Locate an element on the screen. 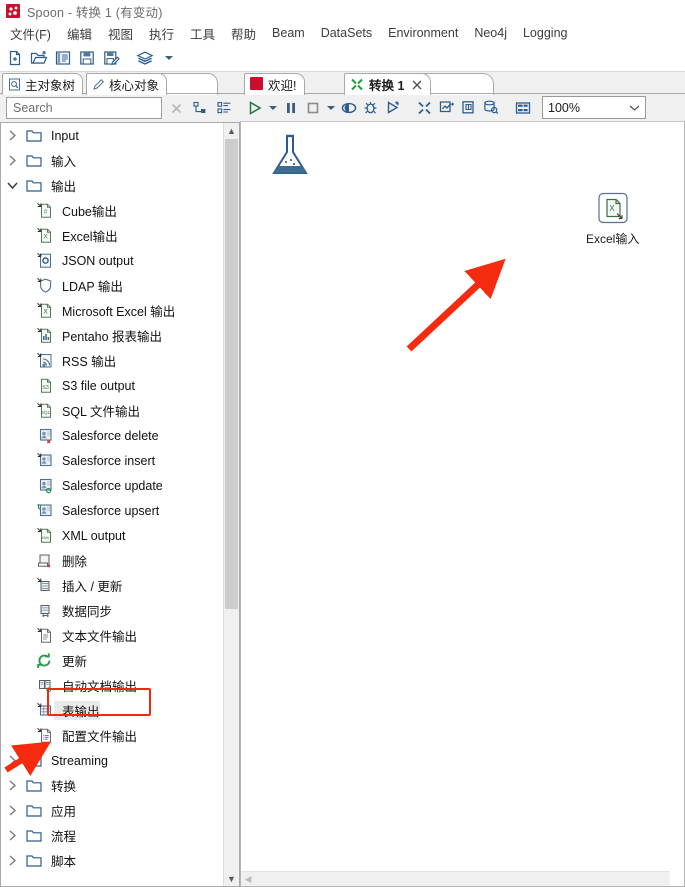 Image resolution: width=685 pixels, height=887 pixels. new-file-icon is located at coordinates (15, 58).